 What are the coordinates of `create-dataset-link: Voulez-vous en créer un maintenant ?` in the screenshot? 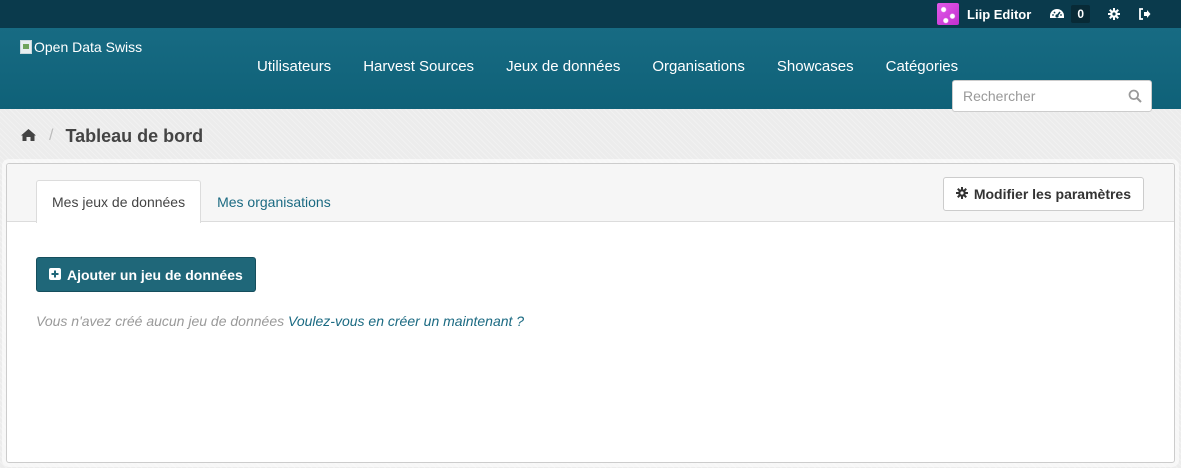 It's located at (406, 321).